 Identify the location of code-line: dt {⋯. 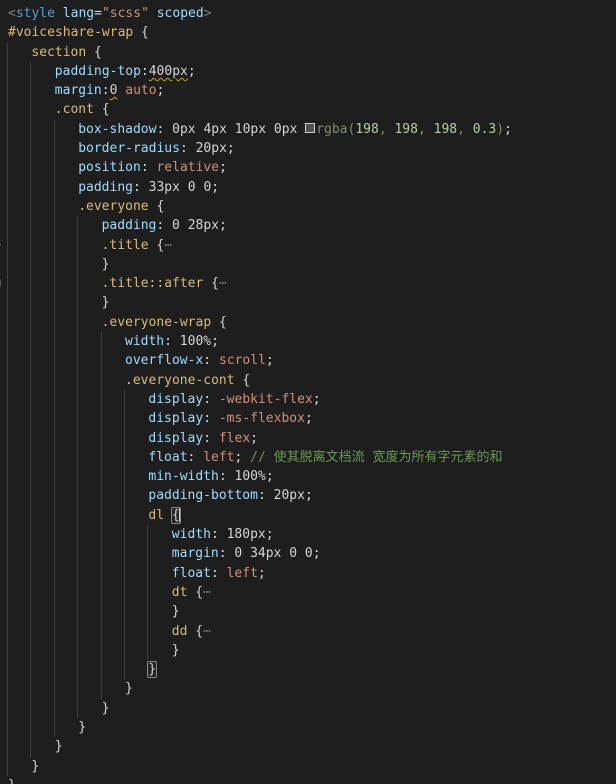
(308, 592).